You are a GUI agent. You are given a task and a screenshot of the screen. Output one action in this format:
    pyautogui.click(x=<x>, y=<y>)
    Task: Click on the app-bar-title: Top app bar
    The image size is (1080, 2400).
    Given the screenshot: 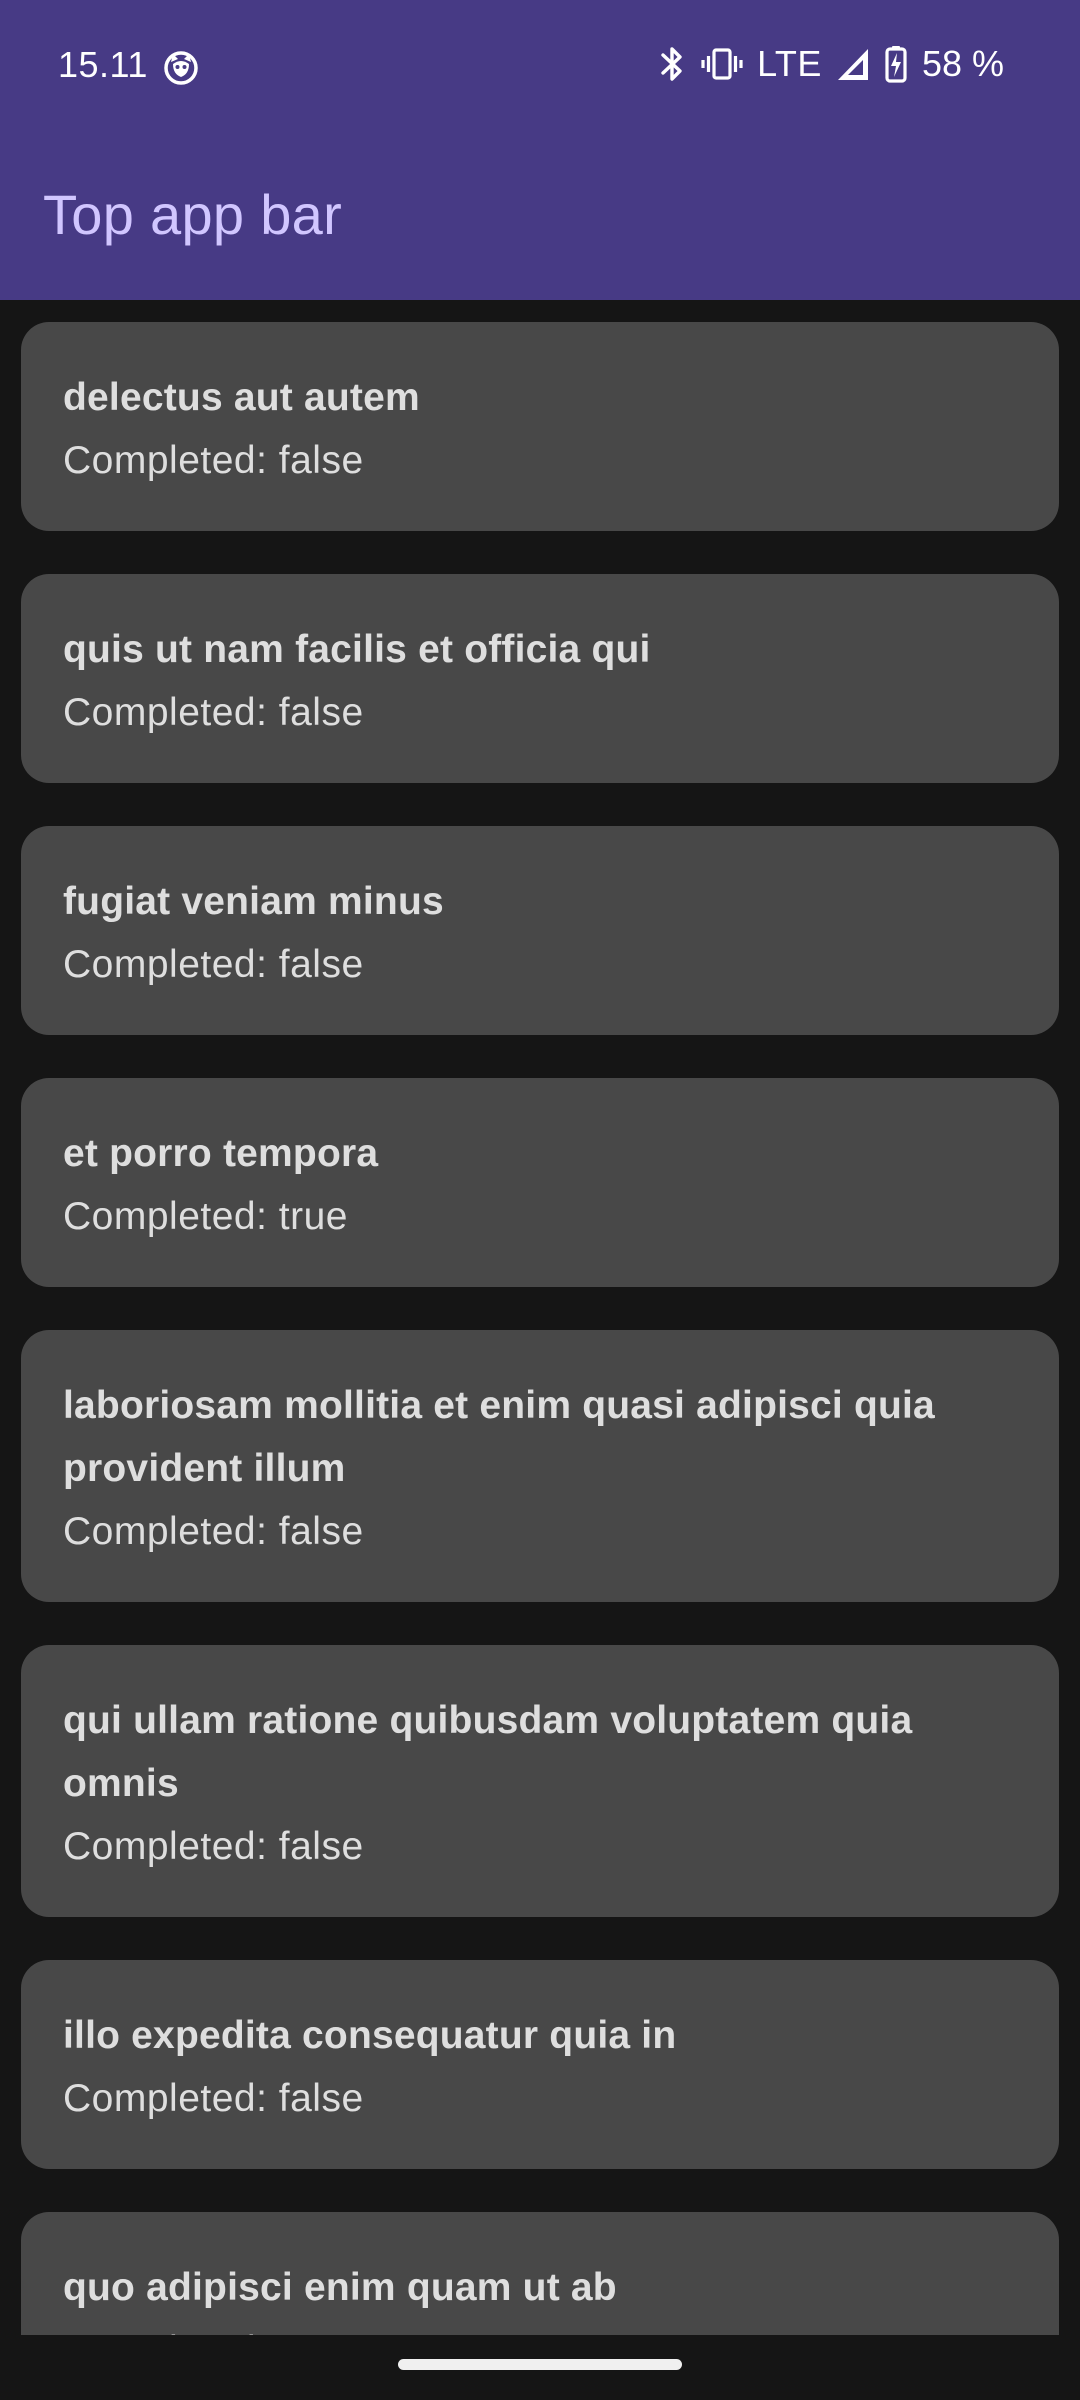 What is the action you would take?
    pyautogui.click(x=193, y=214)
    